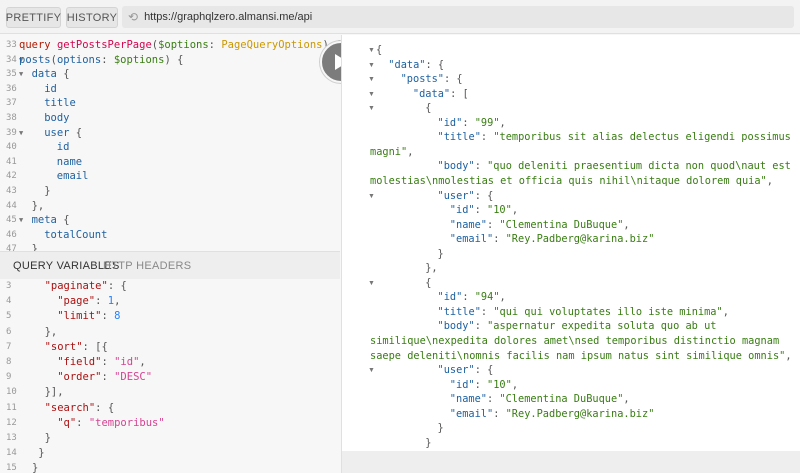 This screenshot has width=800, height=473. Describe the element at coordinates (170, 74) in the screenshot. I see `query-line: 35 ▼ data {` at that location.